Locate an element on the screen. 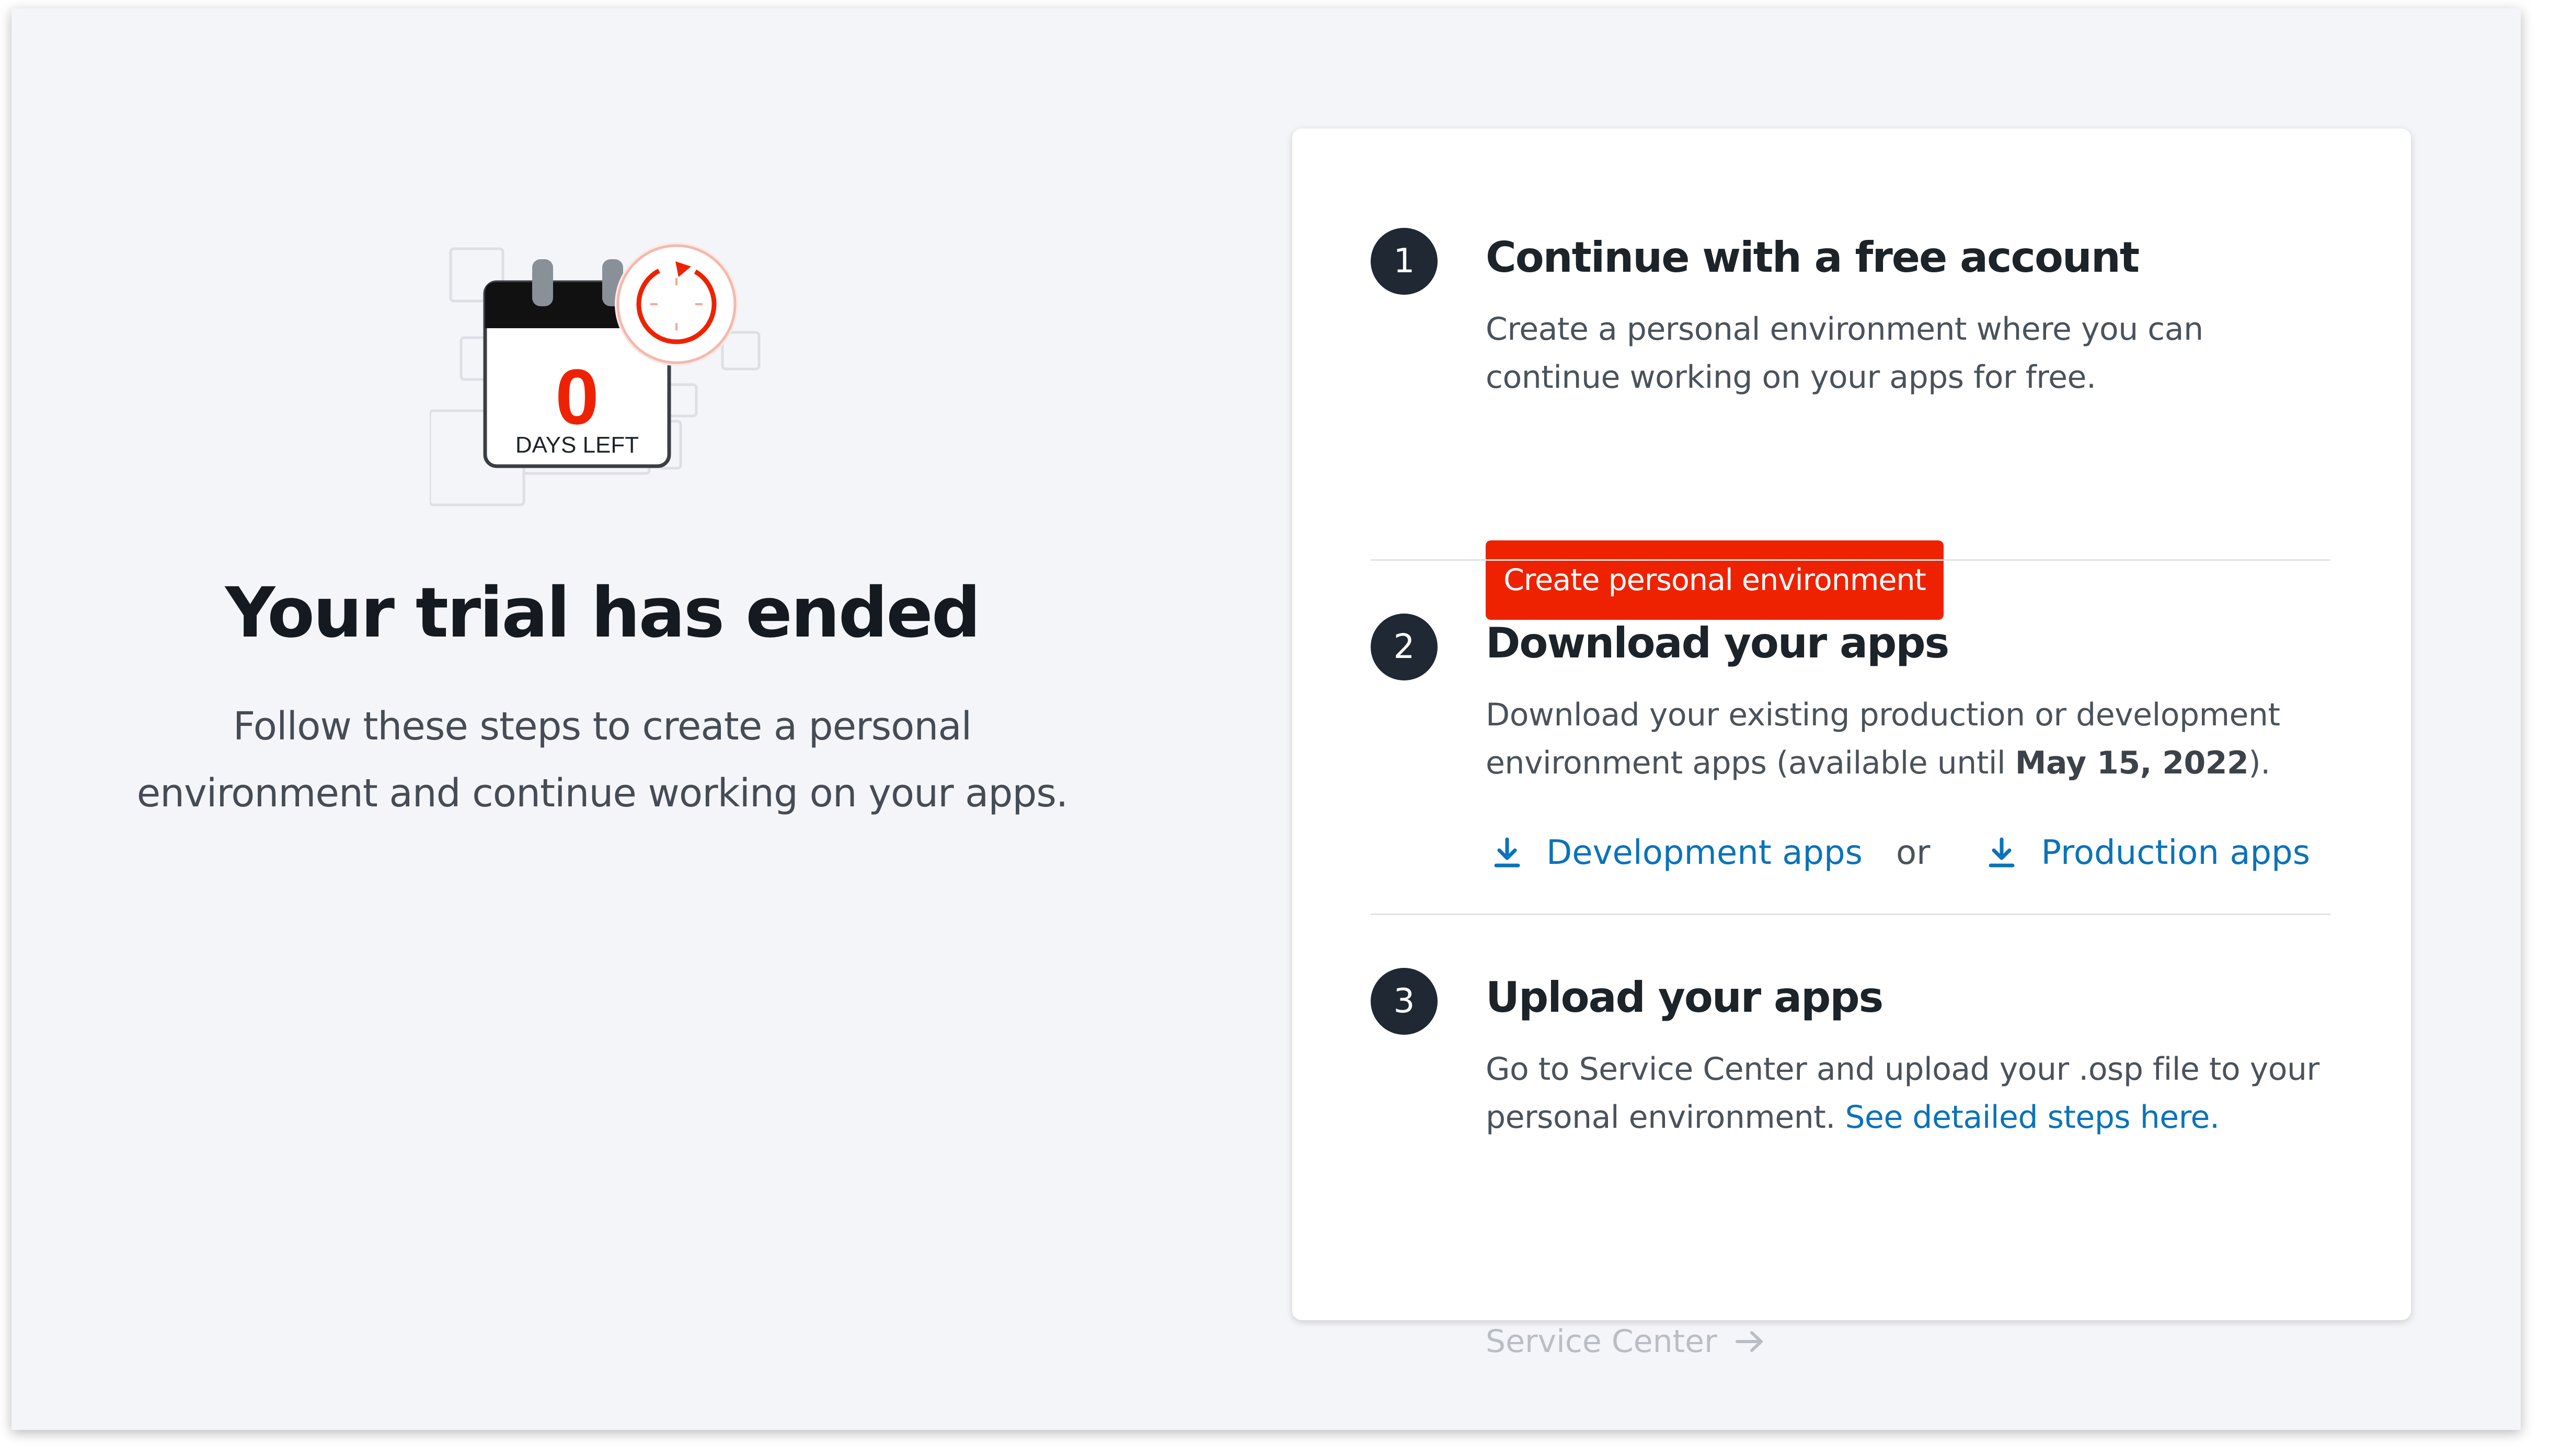  page-title: Your trial has ended is located at coordinates (603, 613).